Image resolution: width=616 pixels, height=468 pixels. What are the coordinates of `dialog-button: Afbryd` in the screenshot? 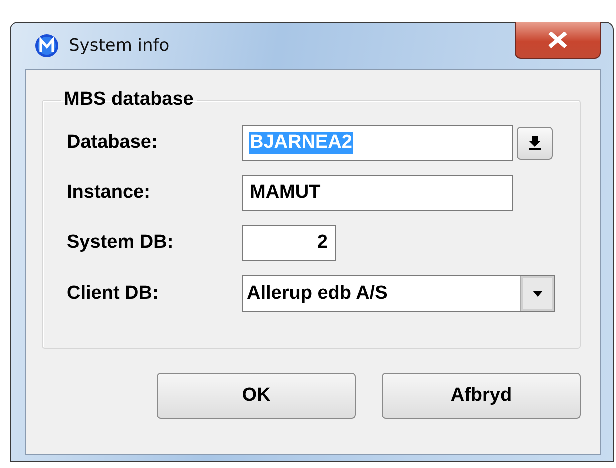 It's located at (481, 396).